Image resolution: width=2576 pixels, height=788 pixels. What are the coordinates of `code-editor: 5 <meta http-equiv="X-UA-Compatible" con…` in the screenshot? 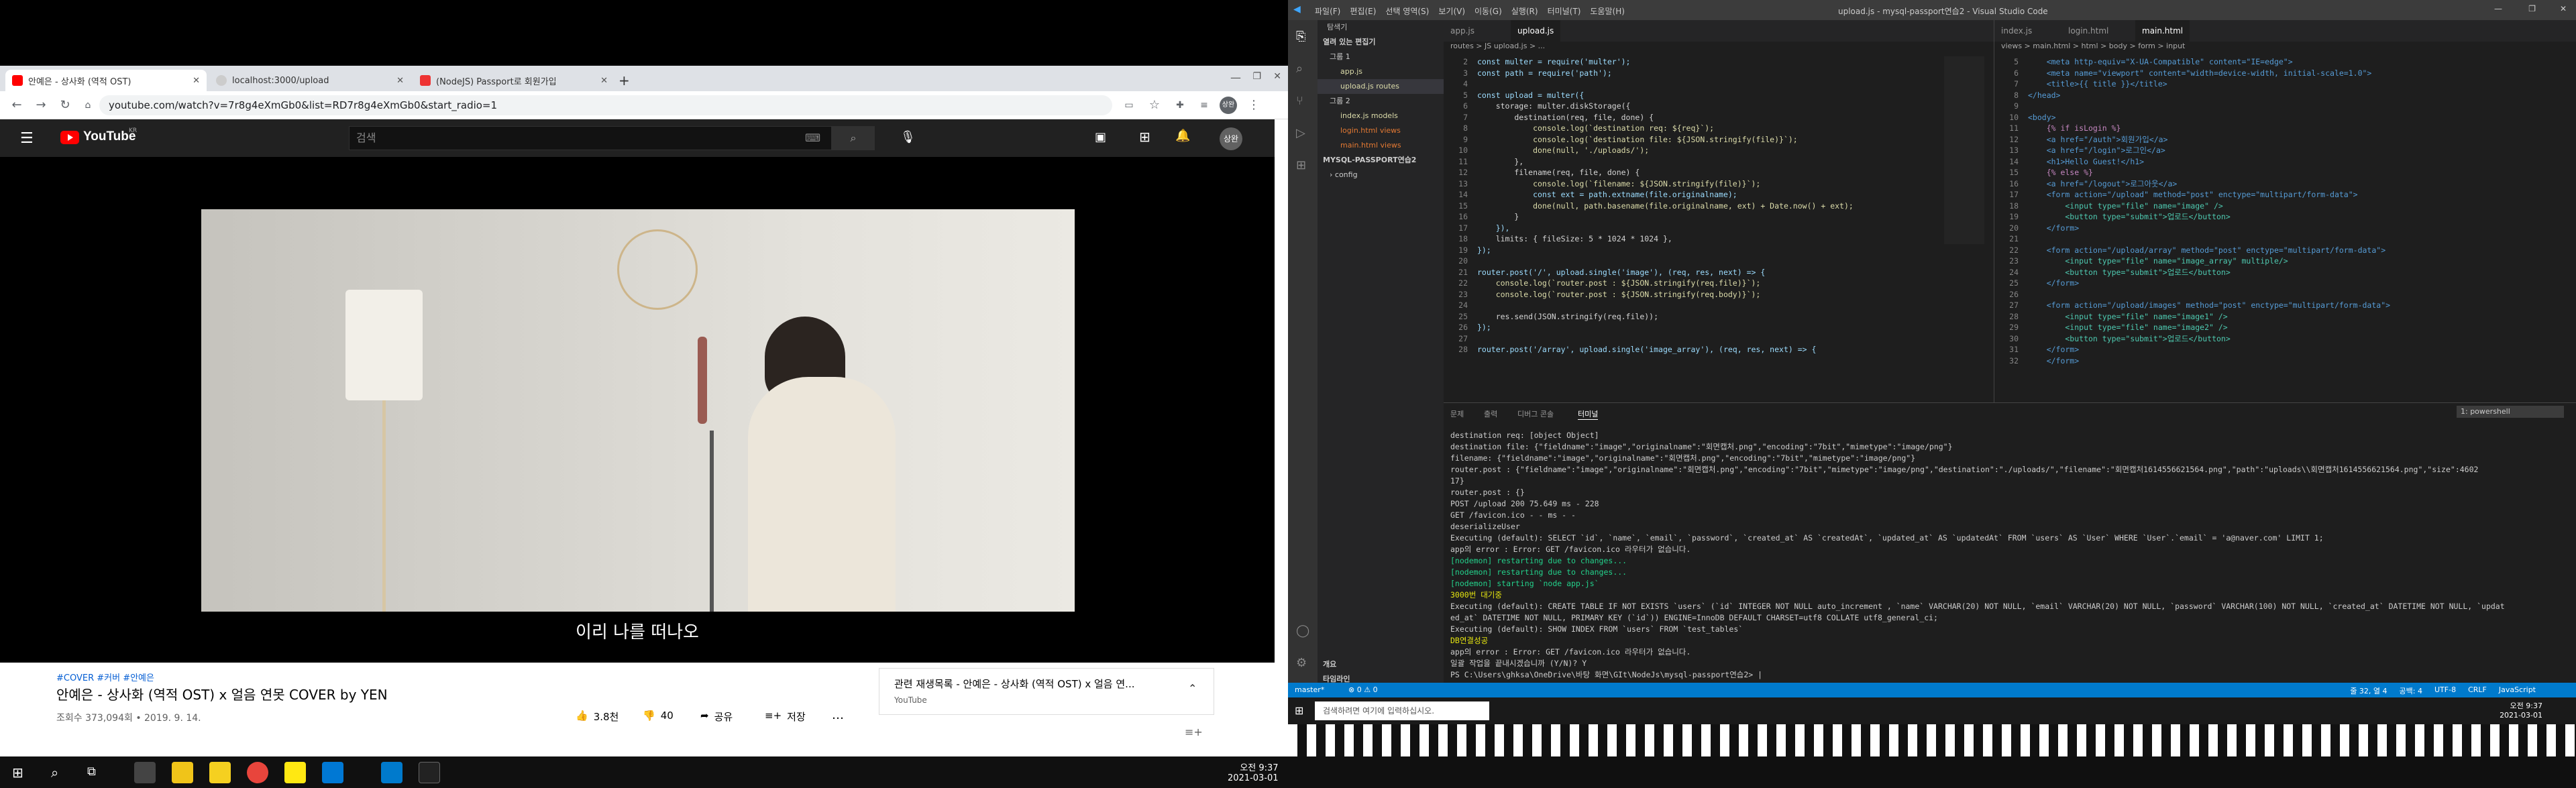 It's located at (2285, 229).